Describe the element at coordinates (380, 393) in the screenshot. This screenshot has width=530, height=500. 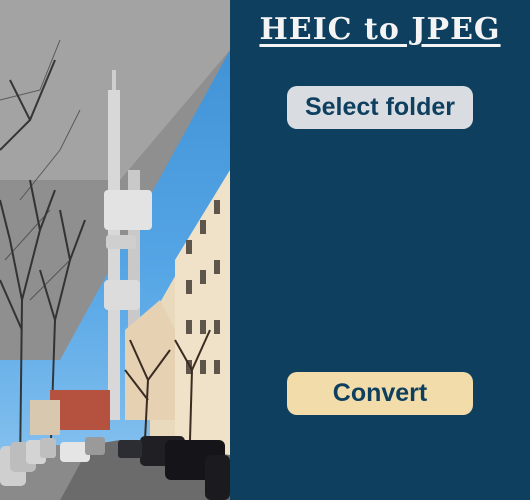
I see `convert-button: Convert` at that location.